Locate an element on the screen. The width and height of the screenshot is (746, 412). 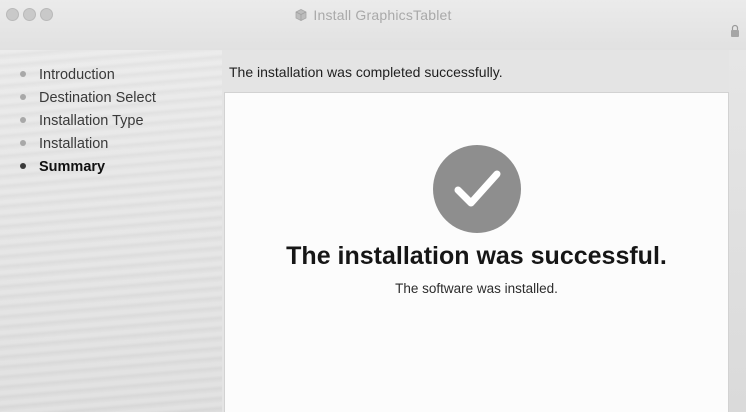
window-edge is located at coordinates (737, 231).